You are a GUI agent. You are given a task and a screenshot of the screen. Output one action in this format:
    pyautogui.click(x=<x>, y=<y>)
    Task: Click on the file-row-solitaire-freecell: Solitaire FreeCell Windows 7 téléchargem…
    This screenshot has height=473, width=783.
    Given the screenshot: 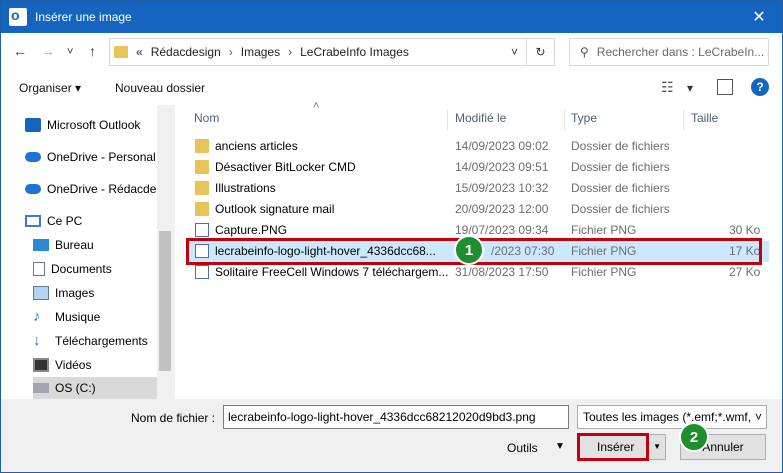 What is the action you would take?
    pyautogui.click(x=479, y=272)
    